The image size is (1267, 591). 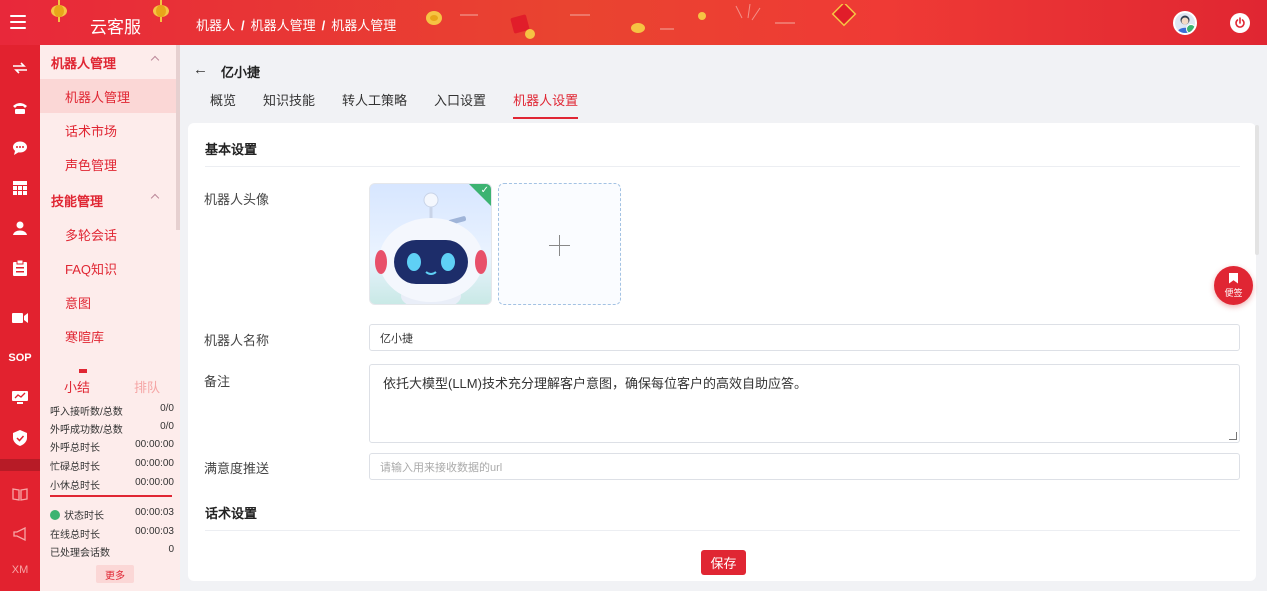 What do you see at coordinates (484, 190) in the screenshot?
I see `check-icon: ✓` at bounding box center [484, 190].